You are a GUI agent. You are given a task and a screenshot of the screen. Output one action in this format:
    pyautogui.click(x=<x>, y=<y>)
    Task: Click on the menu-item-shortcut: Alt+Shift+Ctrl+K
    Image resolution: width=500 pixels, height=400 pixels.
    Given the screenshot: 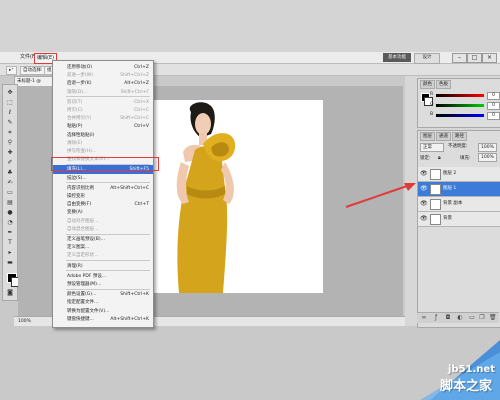 What is the action you would take?
    pyautogui.click(x=129, y=319)
    